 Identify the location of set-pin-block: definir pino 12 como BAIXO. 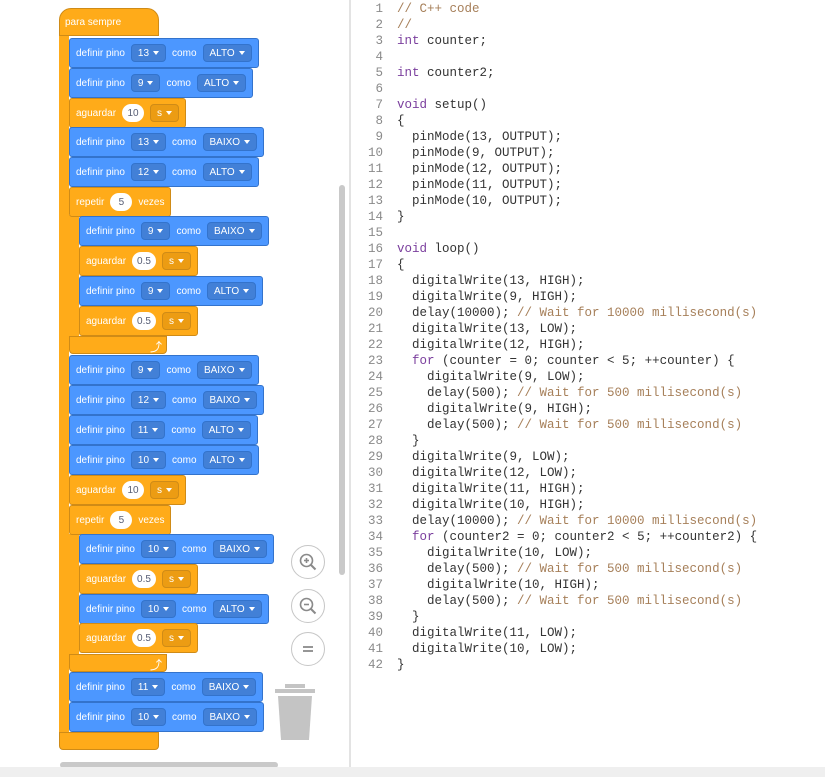
(167, 400).